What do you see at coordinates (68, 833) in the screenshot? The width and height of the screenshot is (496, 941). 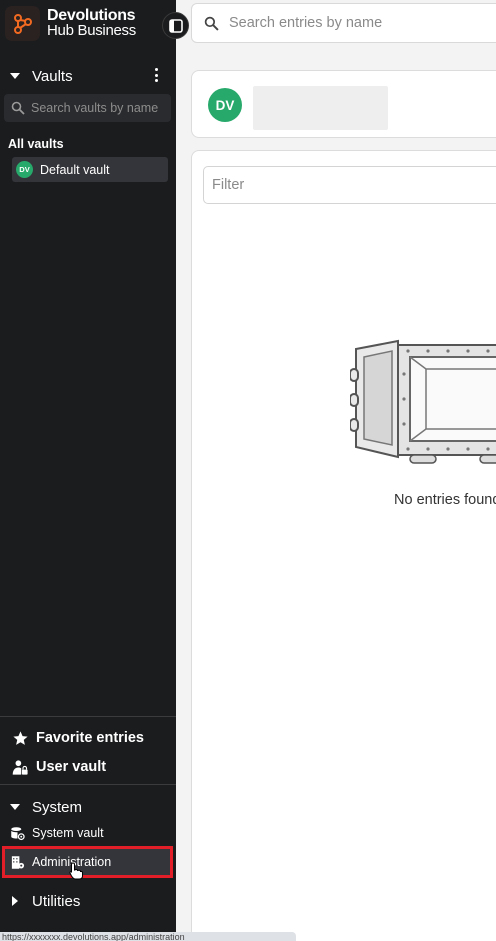 I see `system-vault-label: System vault` at bounding box center [68, 833].